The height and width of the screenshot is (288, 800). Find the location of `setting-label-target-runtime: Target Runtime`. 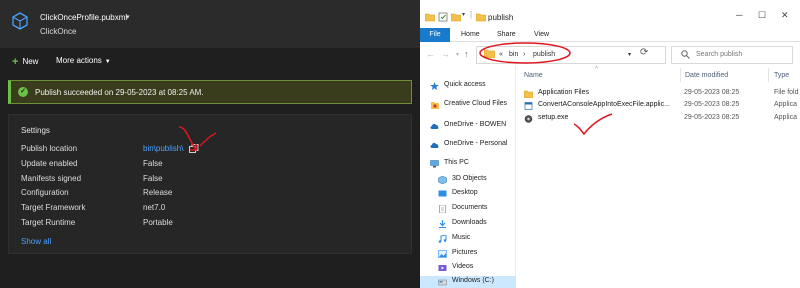

setting-label-target-runtime: Target Runtime is located at coordinates (48, 222).